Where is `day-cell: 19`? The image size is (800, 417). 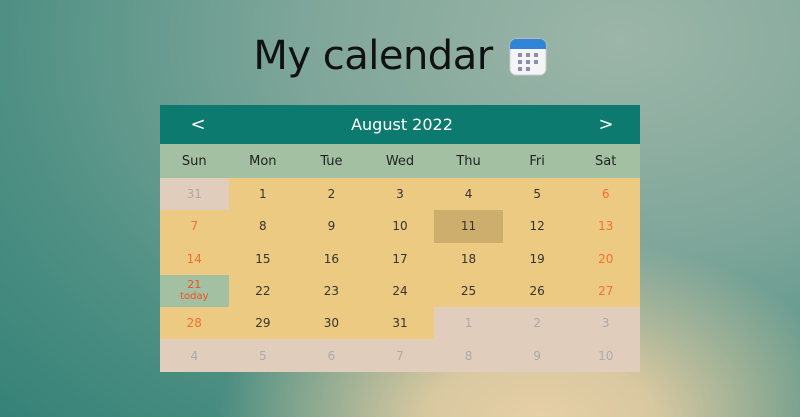 day-cell: 19 is located at coordinates (537, 259).